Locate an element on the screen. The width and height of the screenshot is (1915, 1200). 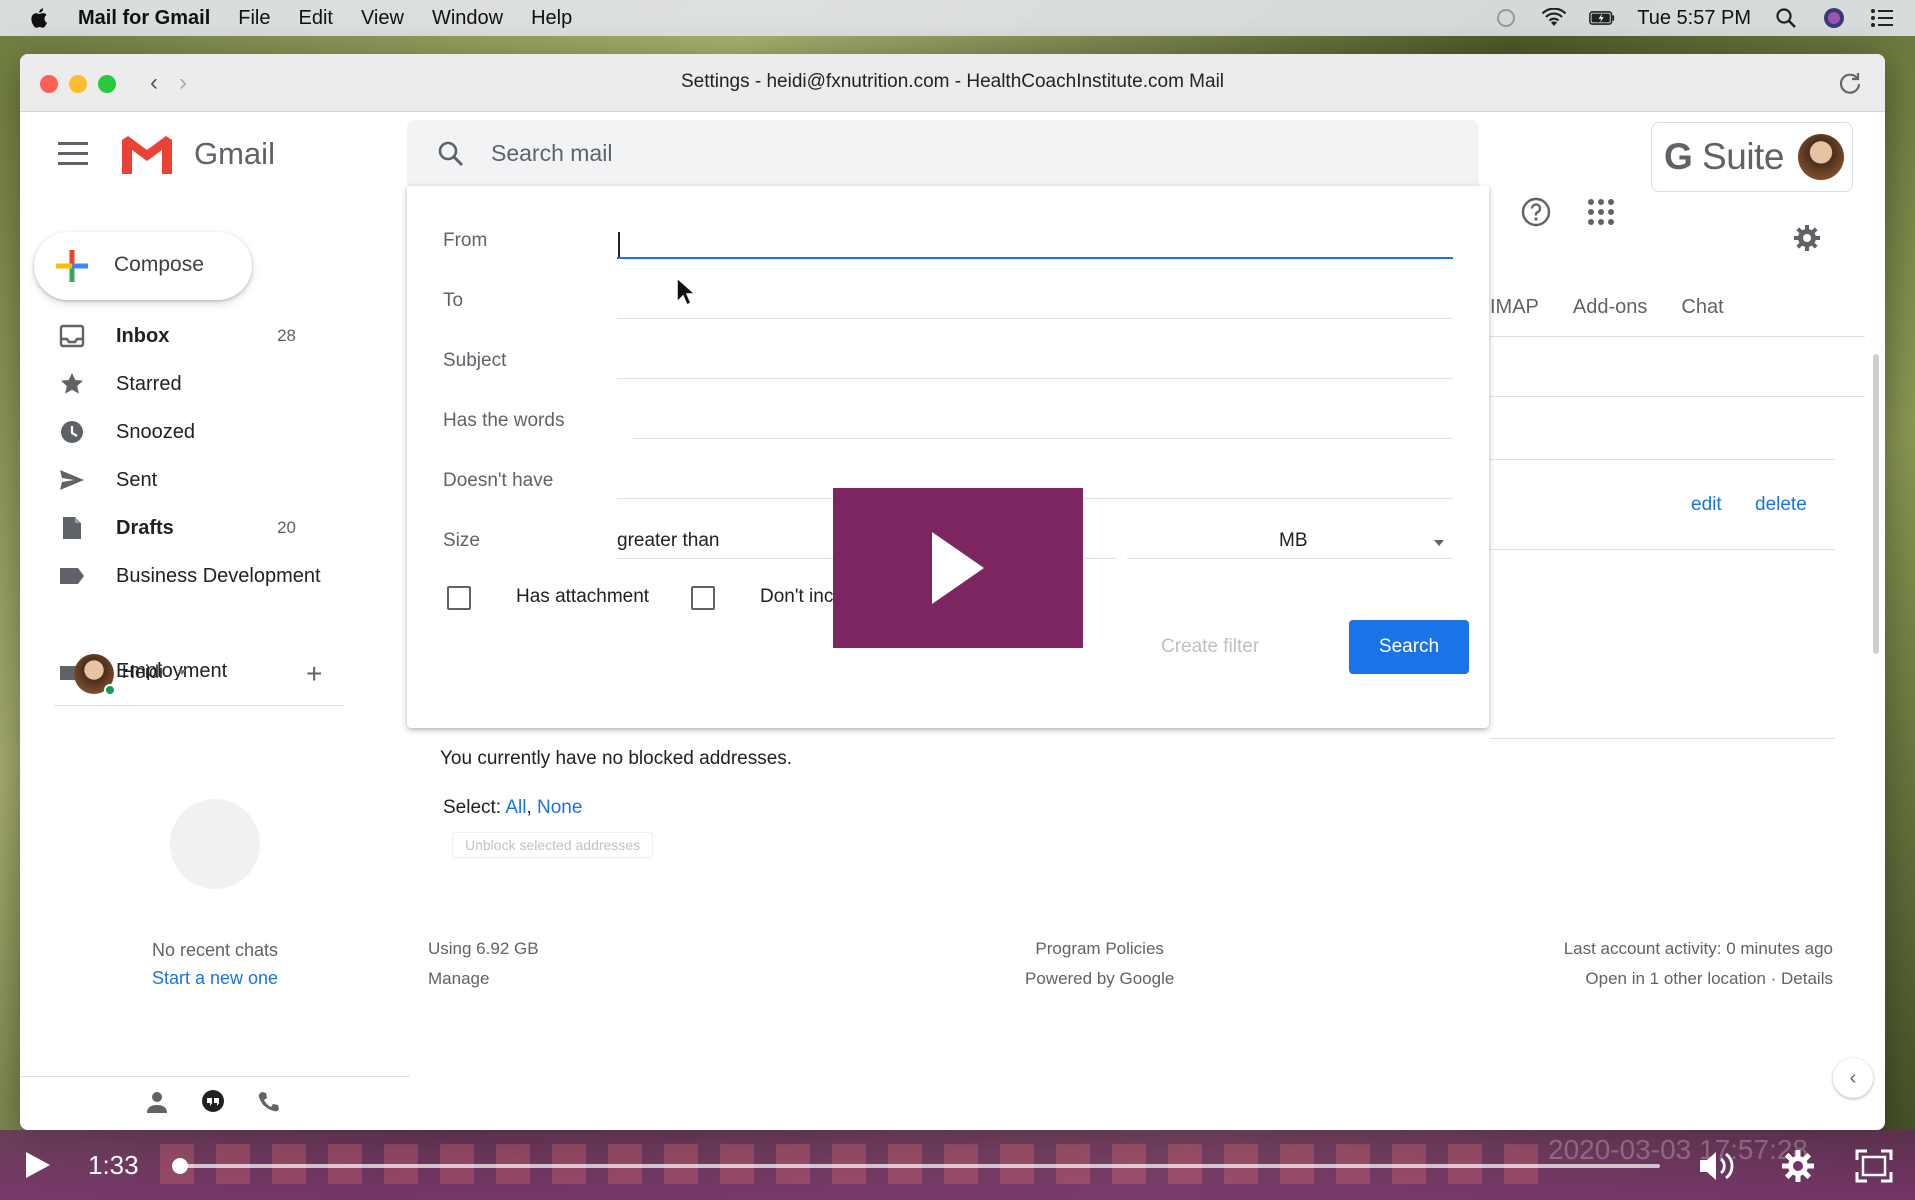
storage-footer: Using 6.92 GB Manage is located at coordinates (483, 964).